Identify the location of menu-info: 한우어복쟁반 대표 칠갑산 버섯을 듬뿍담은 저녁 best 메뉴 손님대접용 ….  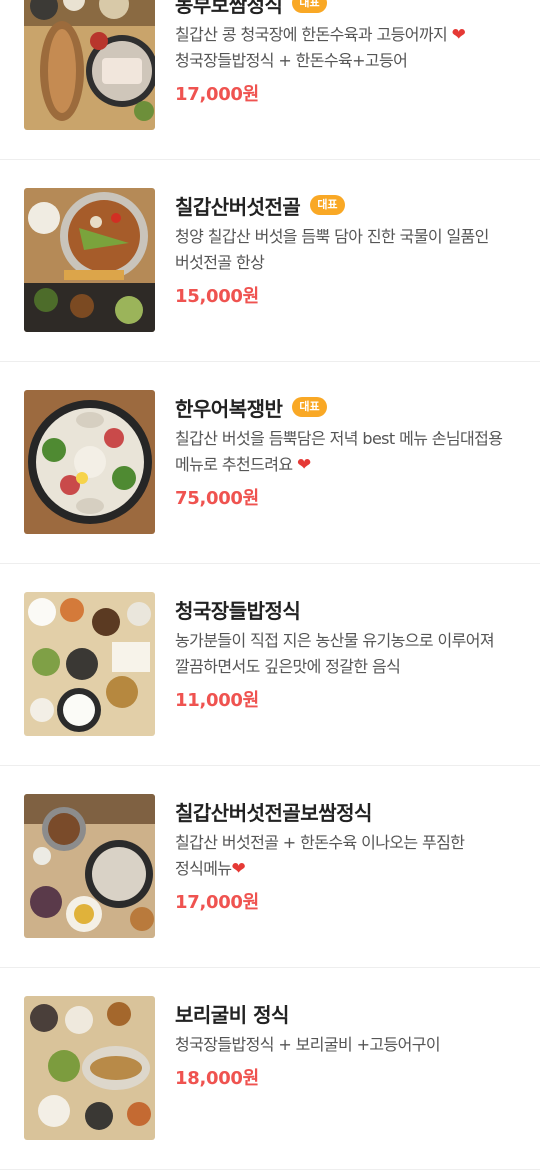
(347, 451).